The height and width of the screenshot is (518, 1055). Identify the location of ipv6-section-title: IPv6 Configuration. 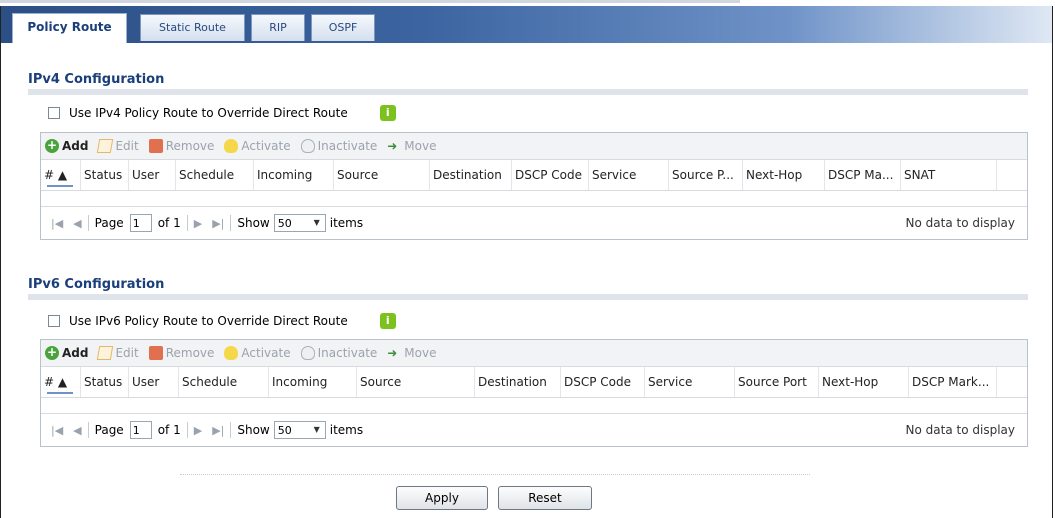
(96, 284).